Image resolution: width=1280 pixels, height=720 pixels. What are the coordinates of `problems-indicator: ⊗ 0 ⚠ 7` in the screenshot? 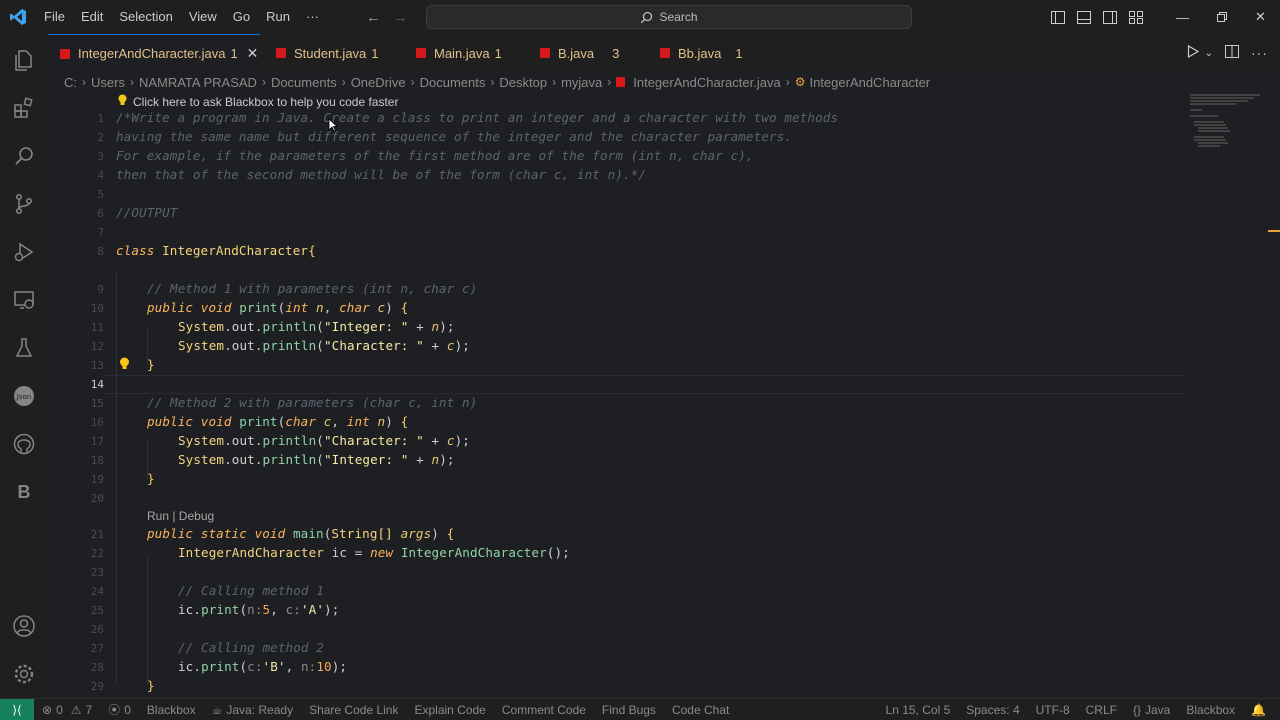 It's located at (67, 710).